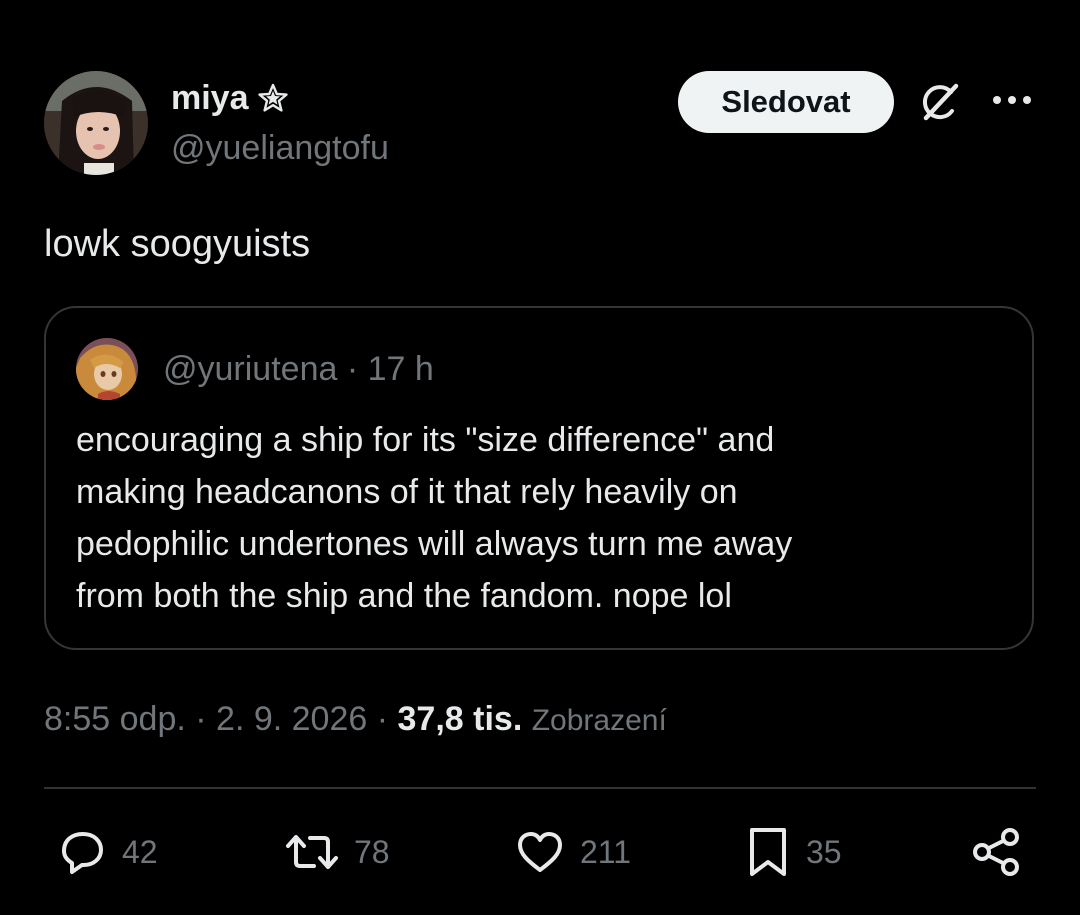 The width and height of the screenshot is (1080, 915). Describe the element at coordinates (599, 720) in the screenshot. I see `views-label: Zobrazení` at that location.